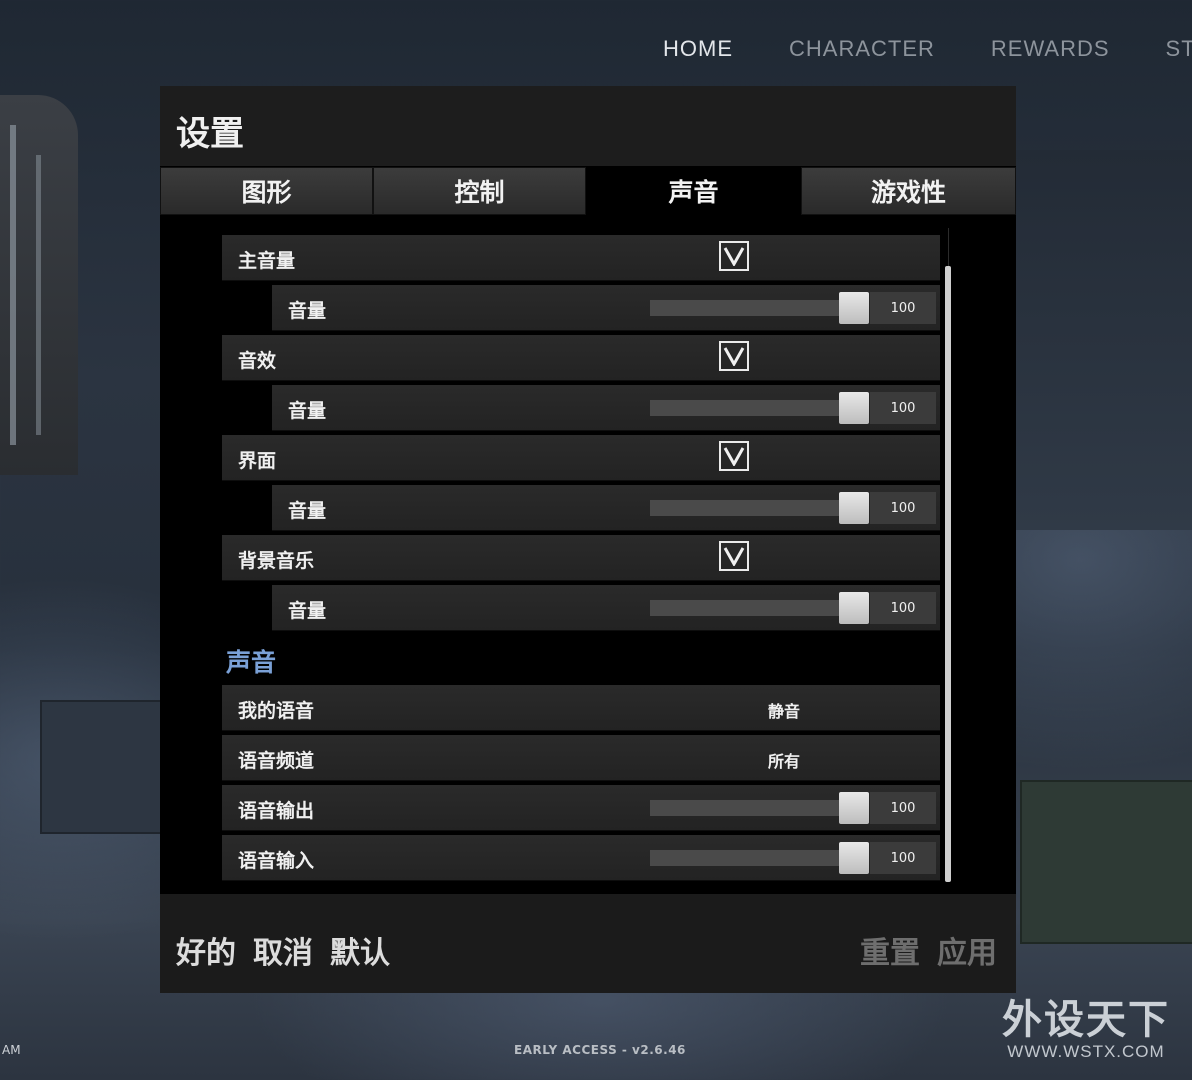 Image resolution: width=1192 pixels, height=1080 pixels. What do you see at coordinates (1050, 49) in the screenshot?
I see `nav-rewards: REWARDS` at bounding box center [1050, 49].